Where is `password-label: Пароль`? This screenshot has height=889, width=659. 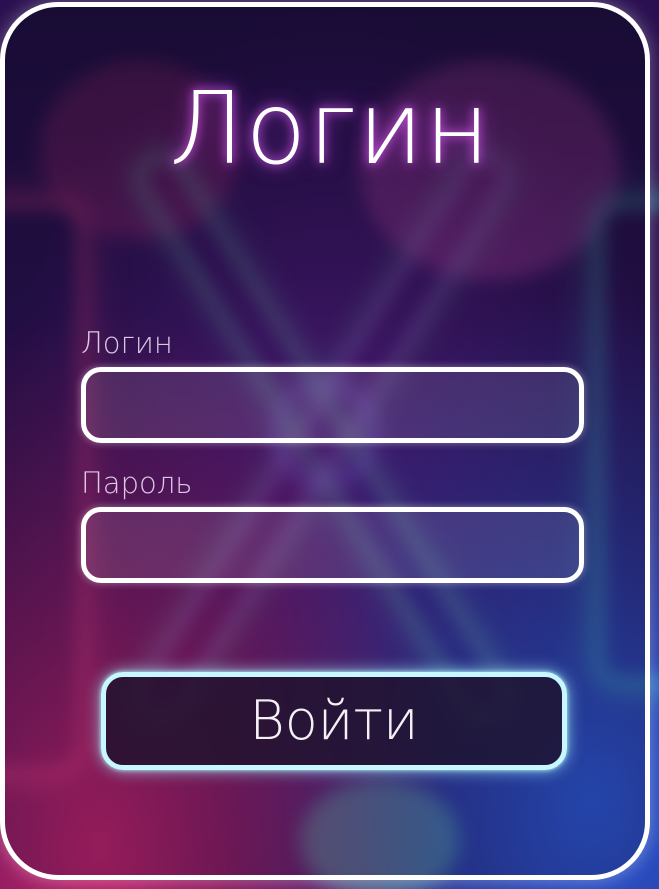
password-label: Пароль is located at coordinates (137, 483).